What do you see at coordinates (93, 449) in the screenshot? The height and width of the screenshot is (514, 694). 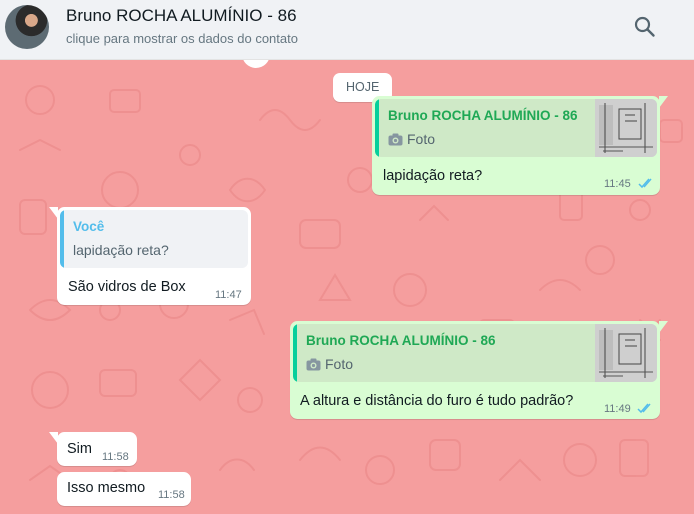 I see `message-incoming: Sim 11:58` at bounding box center [93, 449].